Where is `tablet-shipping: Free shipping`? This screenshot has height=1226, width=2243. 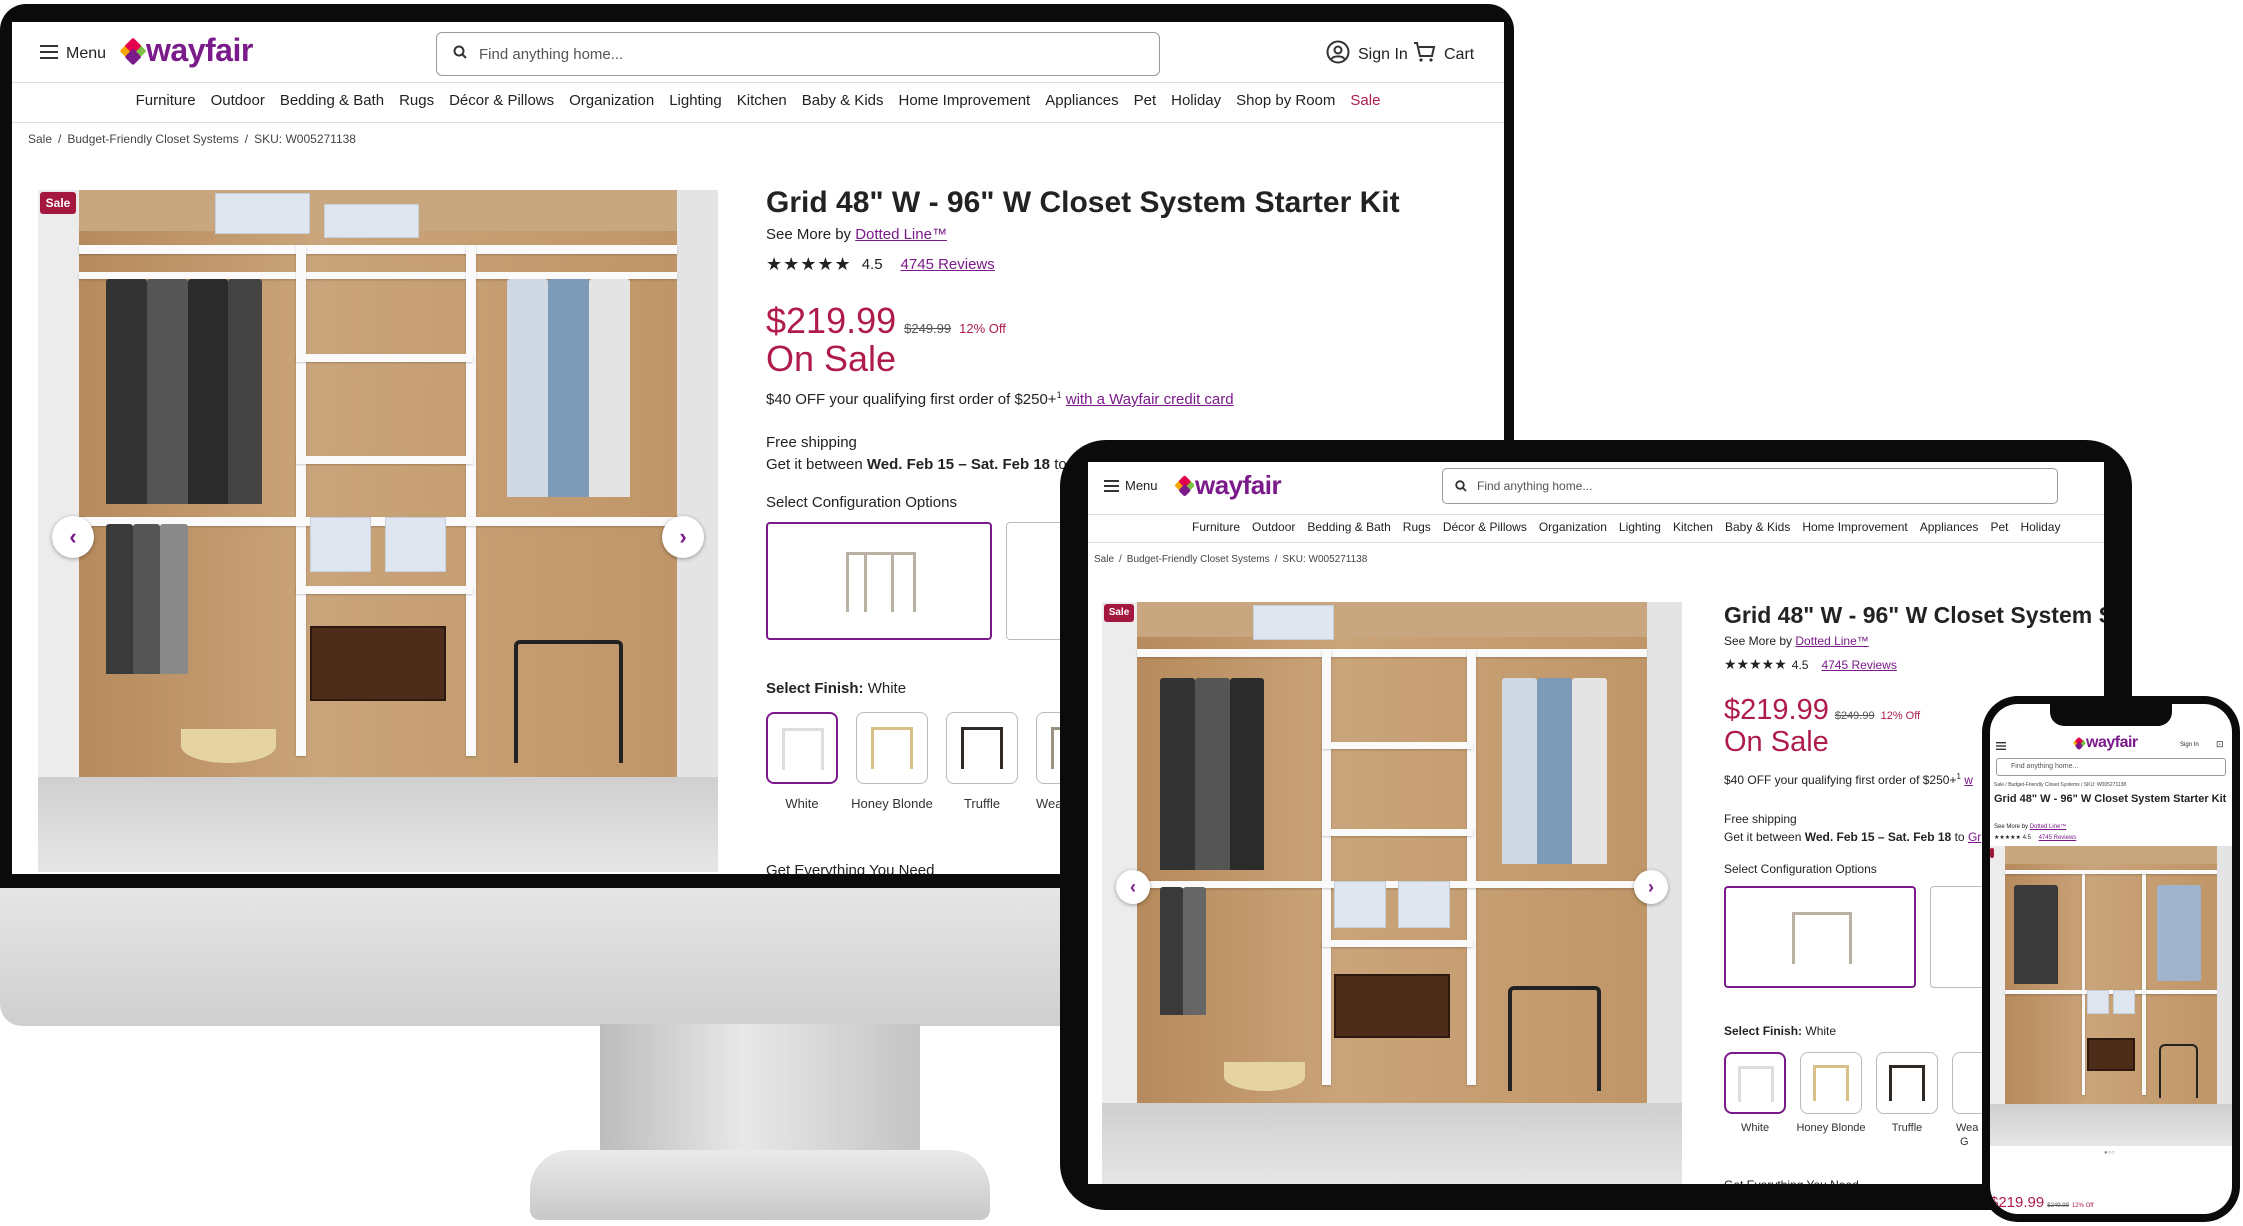
tablet-shipping: Free shipping is located at coordinates (1760, 819).